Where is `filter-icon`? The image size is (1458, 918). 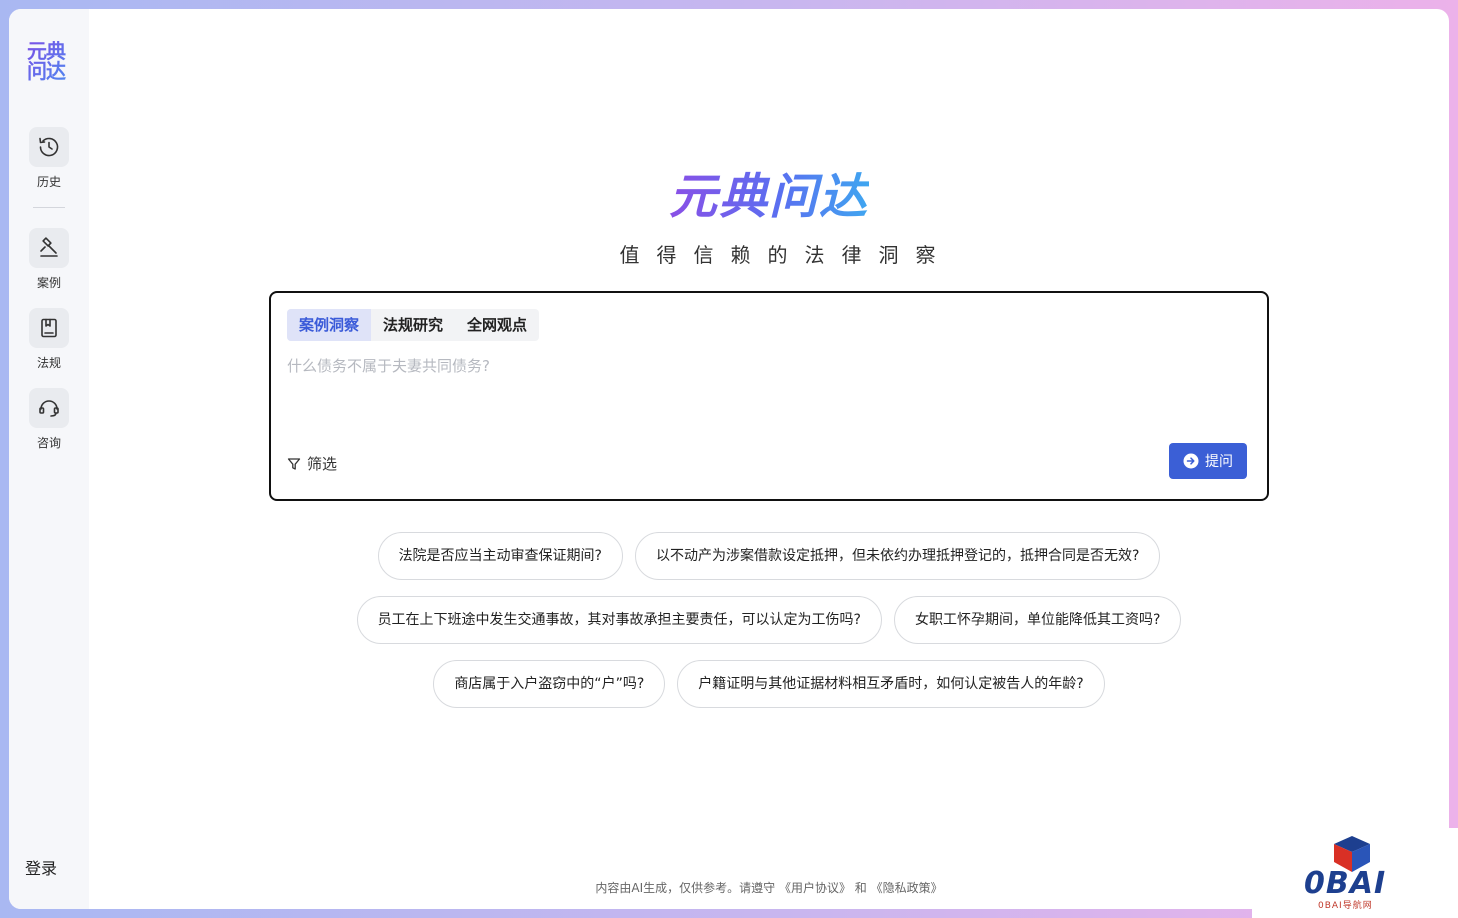
filter-icon is located at coordinates (294, 463).